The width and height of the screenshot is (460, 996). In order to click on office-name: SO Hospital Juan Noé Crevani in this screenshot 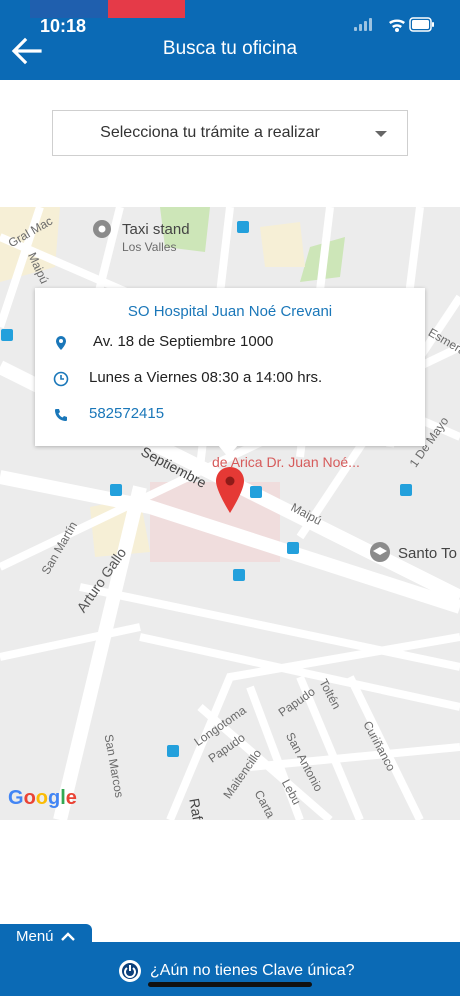, I will do `click(230, 311)`.